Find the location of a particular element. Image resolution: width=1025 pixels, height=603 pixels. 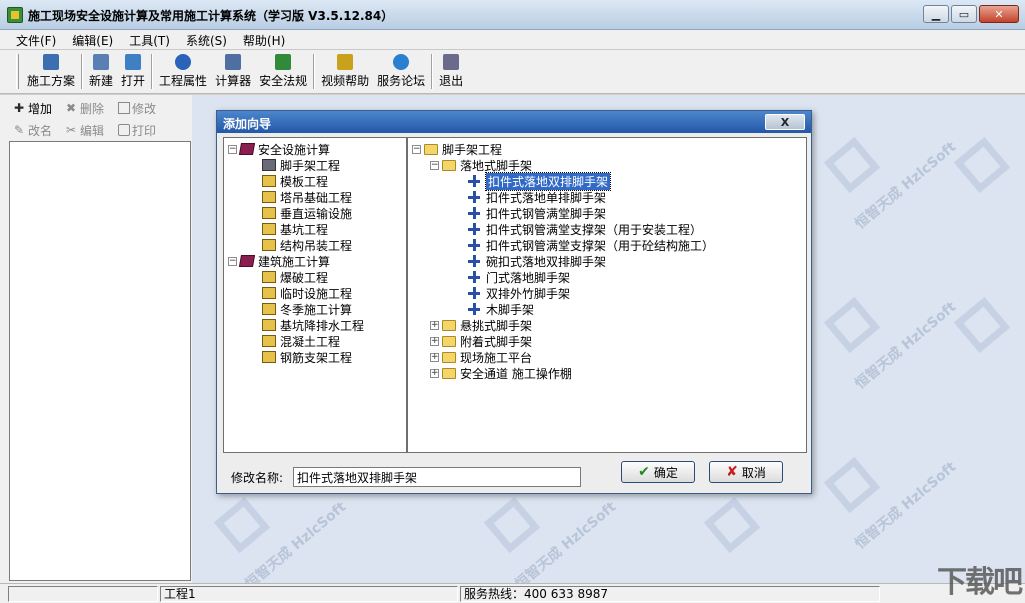

help-video-icon is located at coordinates (345, 62).